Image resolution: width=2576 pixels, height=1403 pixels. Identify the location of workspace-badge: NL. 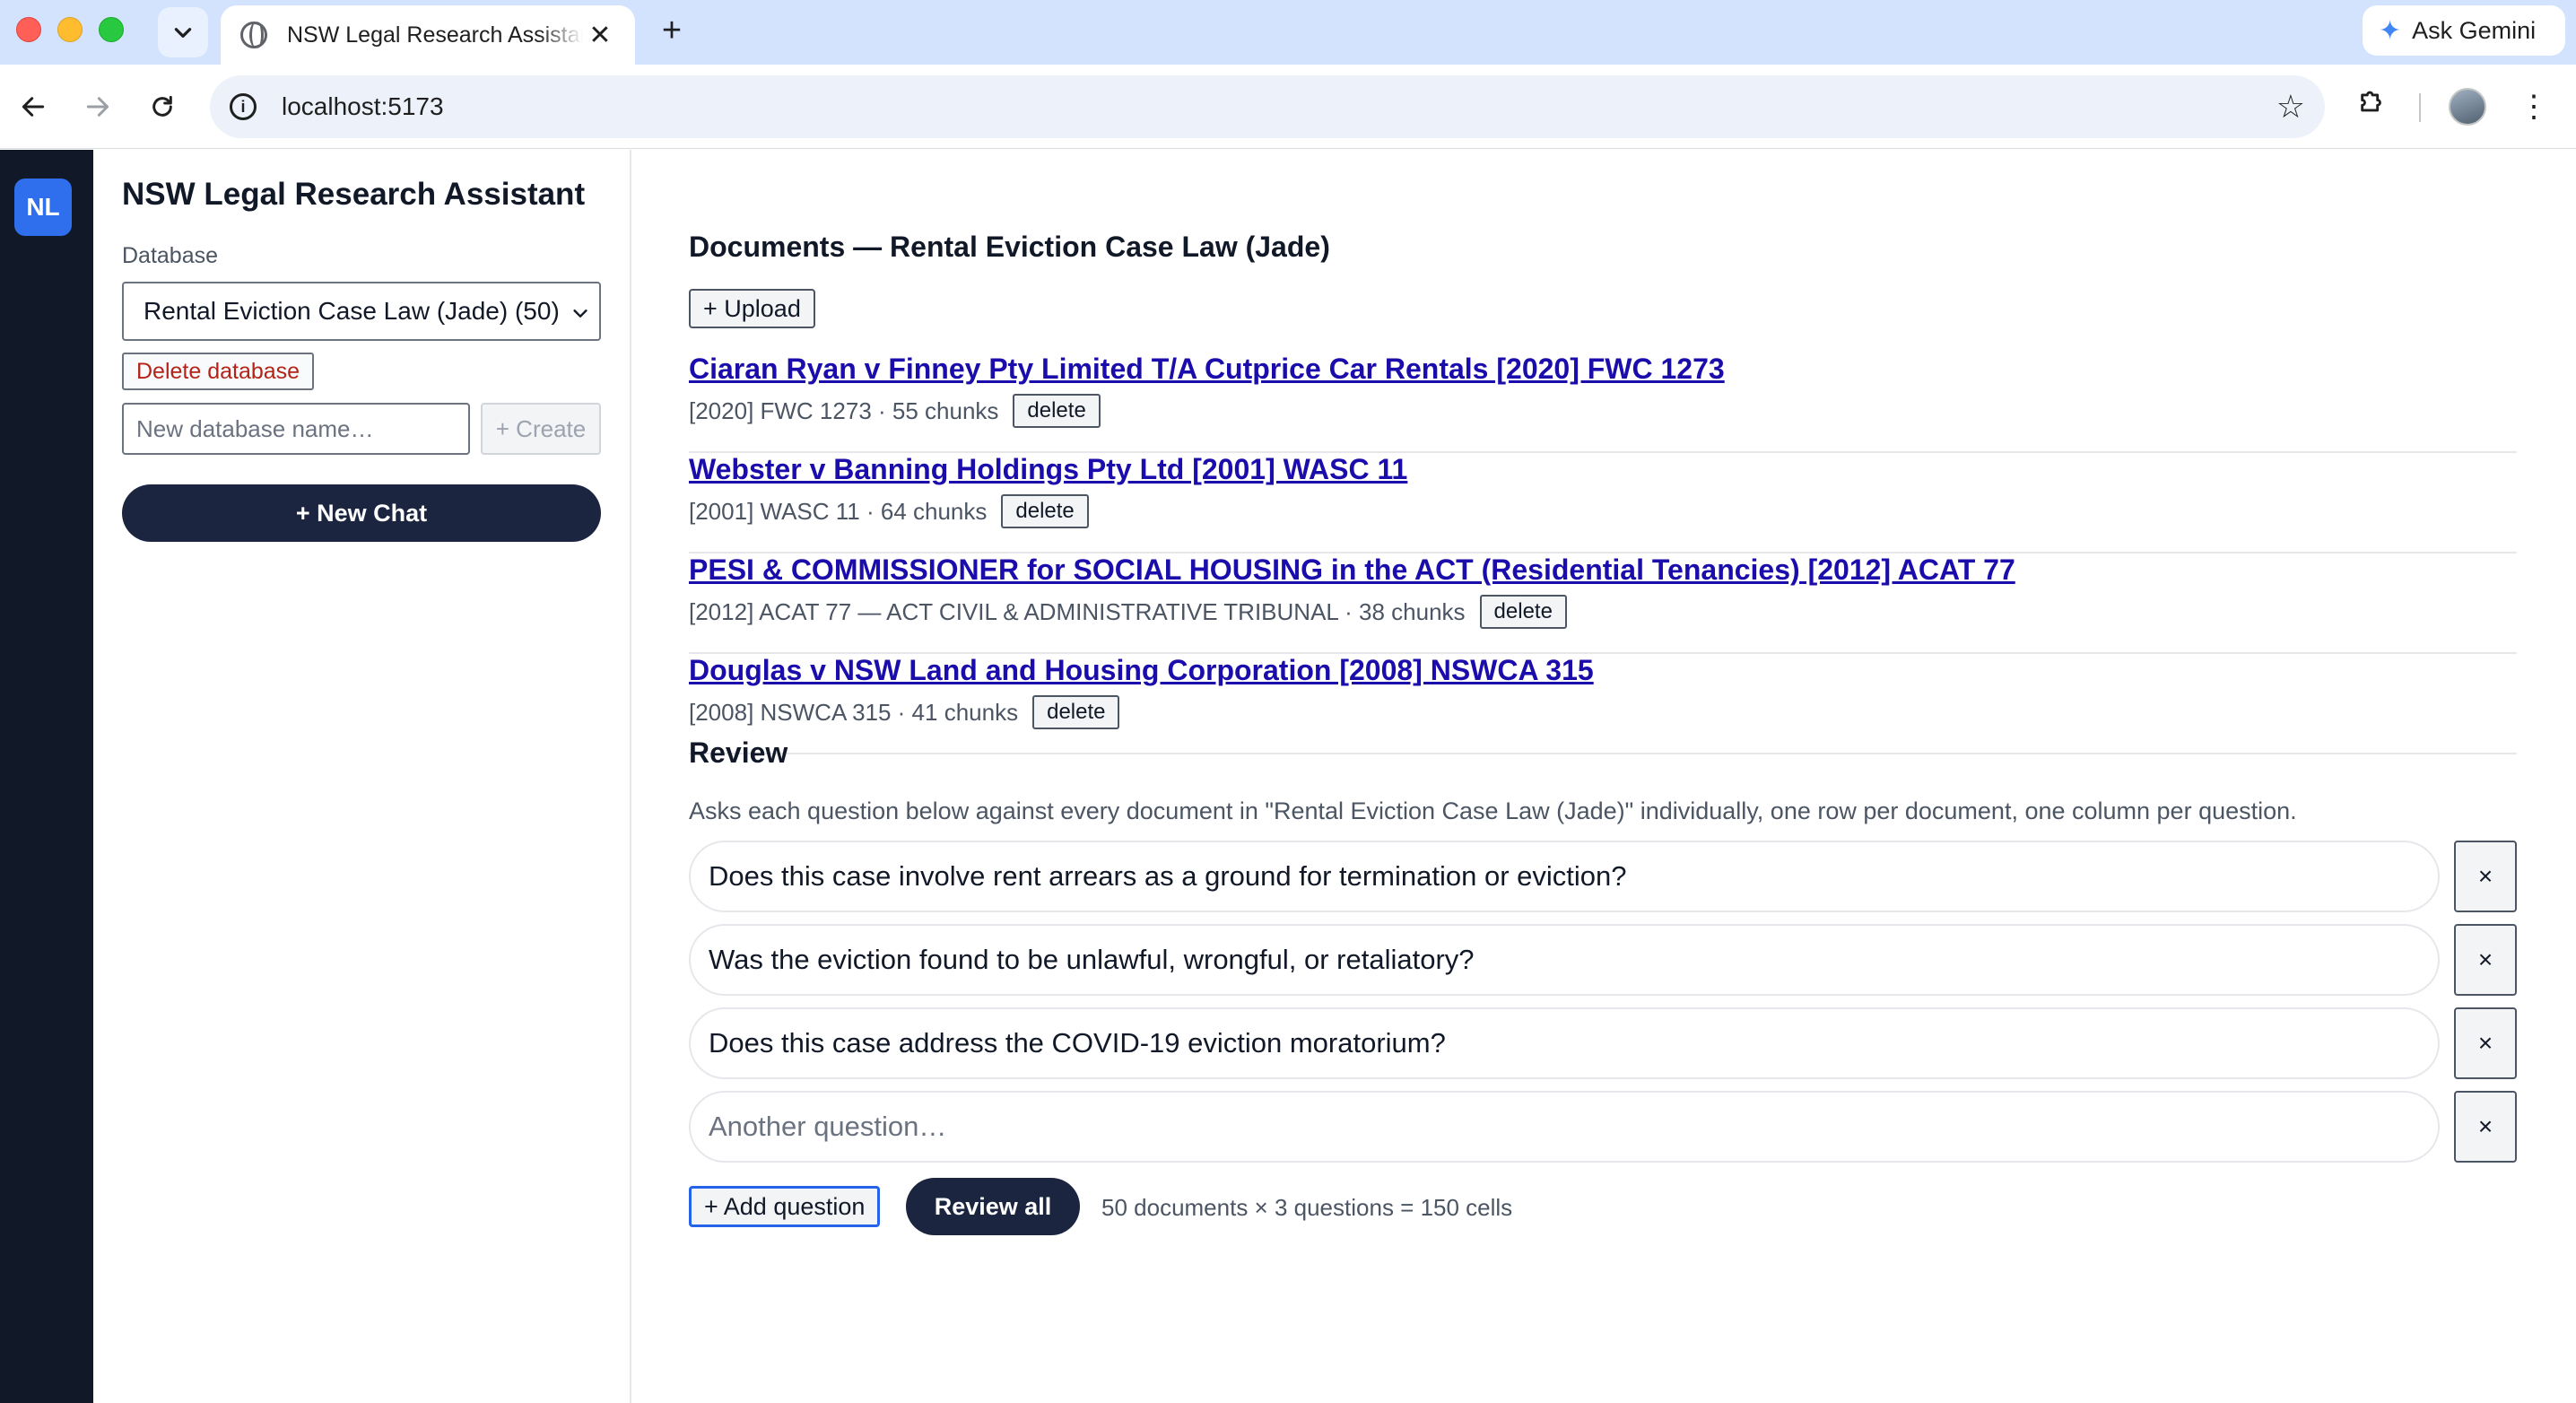
(43, 207).